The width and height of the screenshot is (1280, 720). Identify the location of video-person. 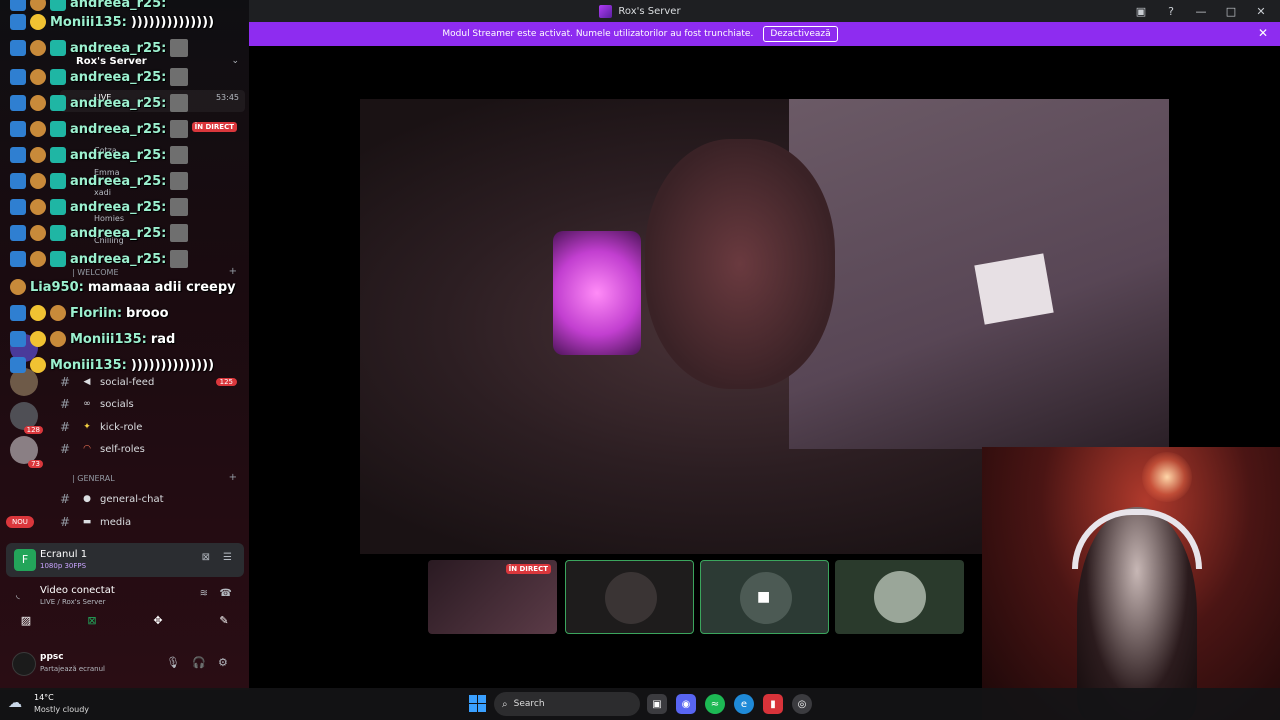
(740, 264).